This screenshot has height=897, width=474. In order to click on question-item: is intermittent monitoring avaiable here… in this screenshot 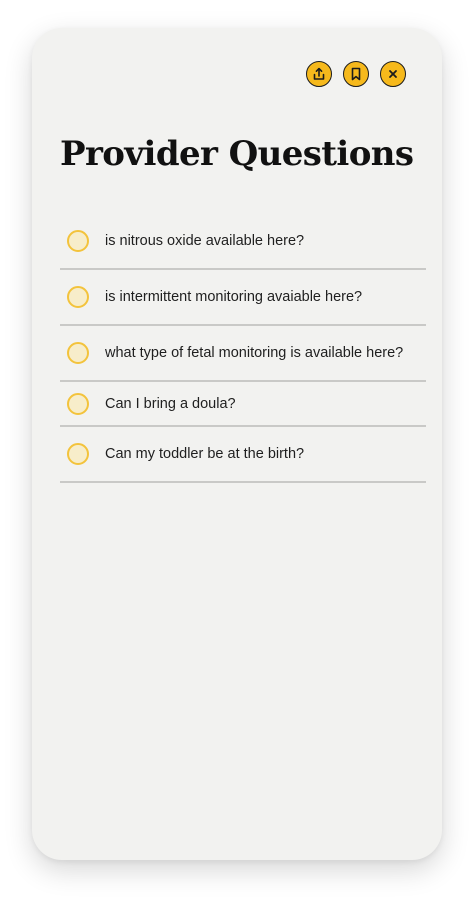, I will do `click(243, 298)`.